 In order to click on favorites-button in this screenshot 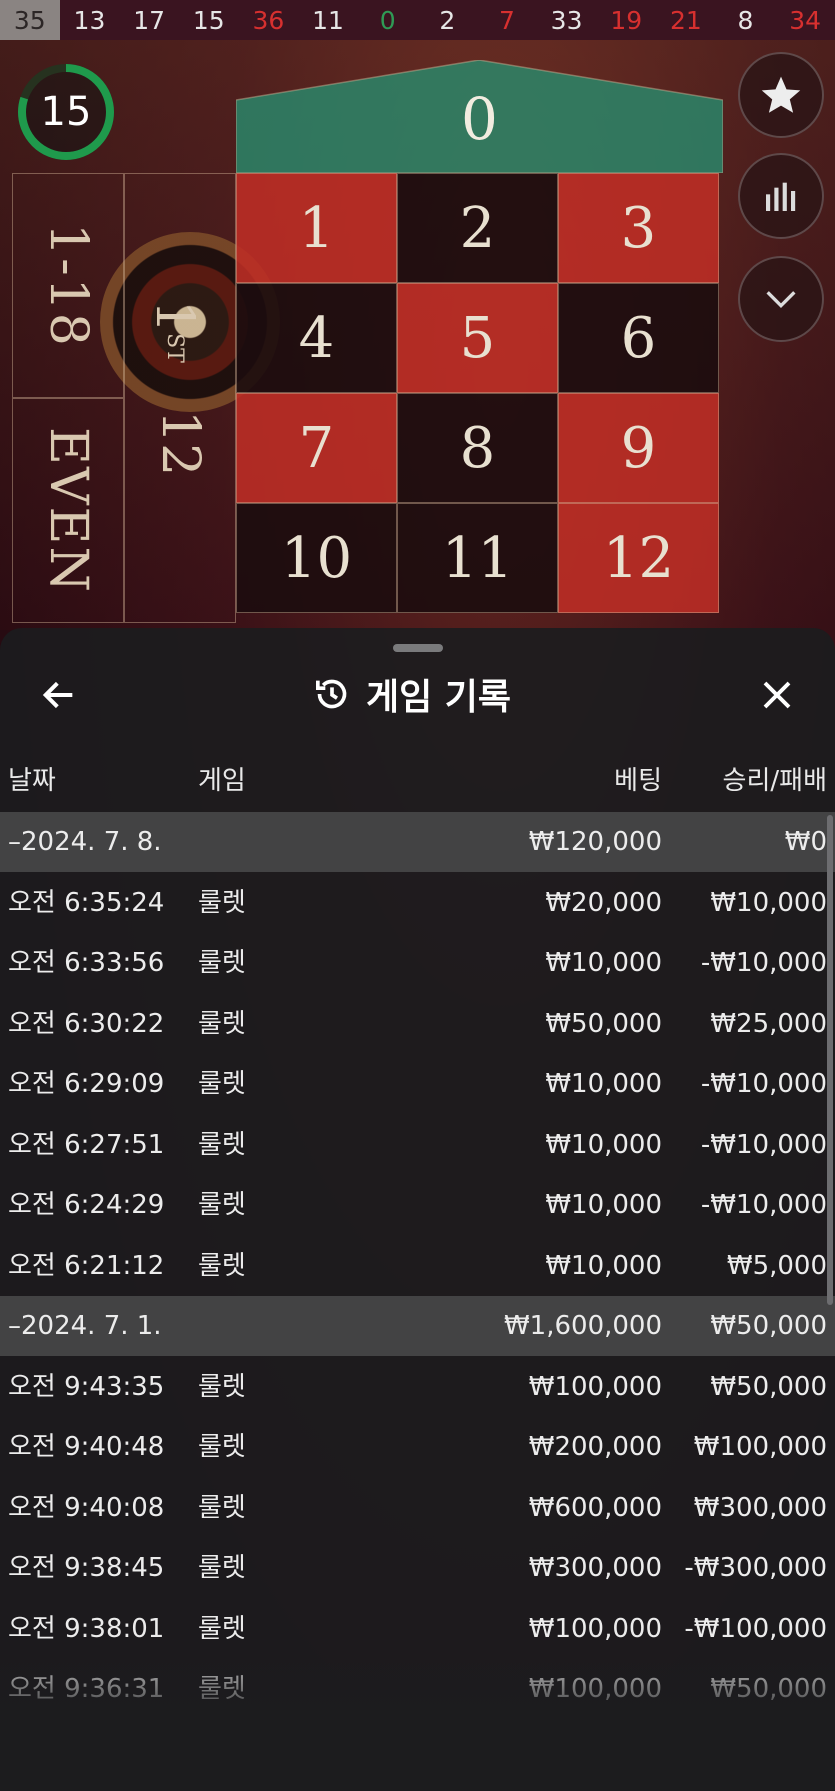, I will do `click(781, 95)`.